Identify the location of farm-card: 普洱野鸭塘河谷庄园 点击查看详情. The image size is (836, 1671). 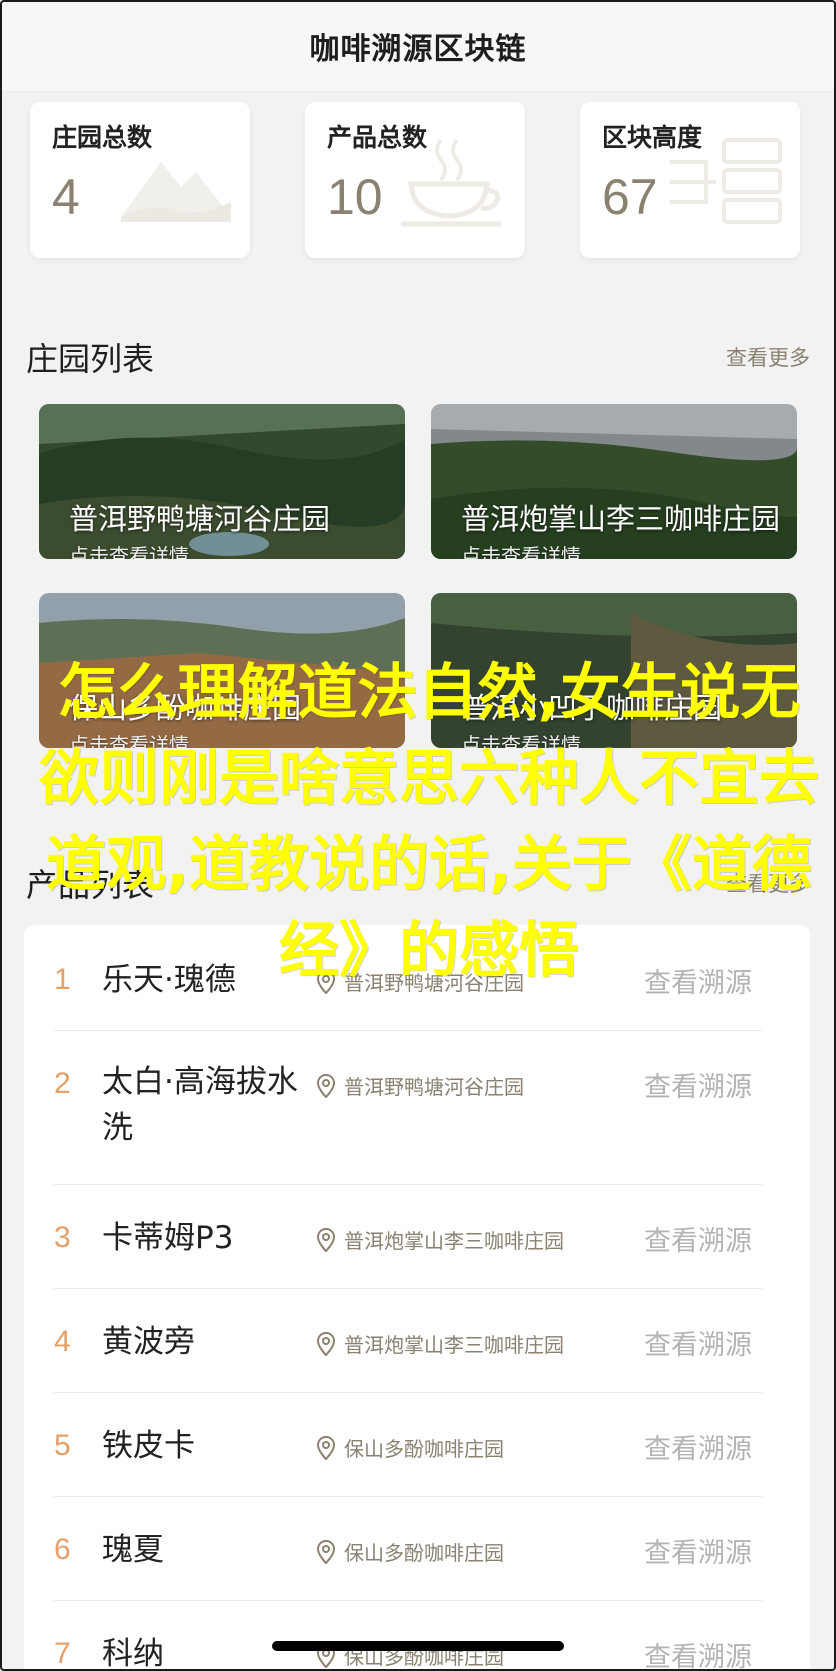
(222, 481).